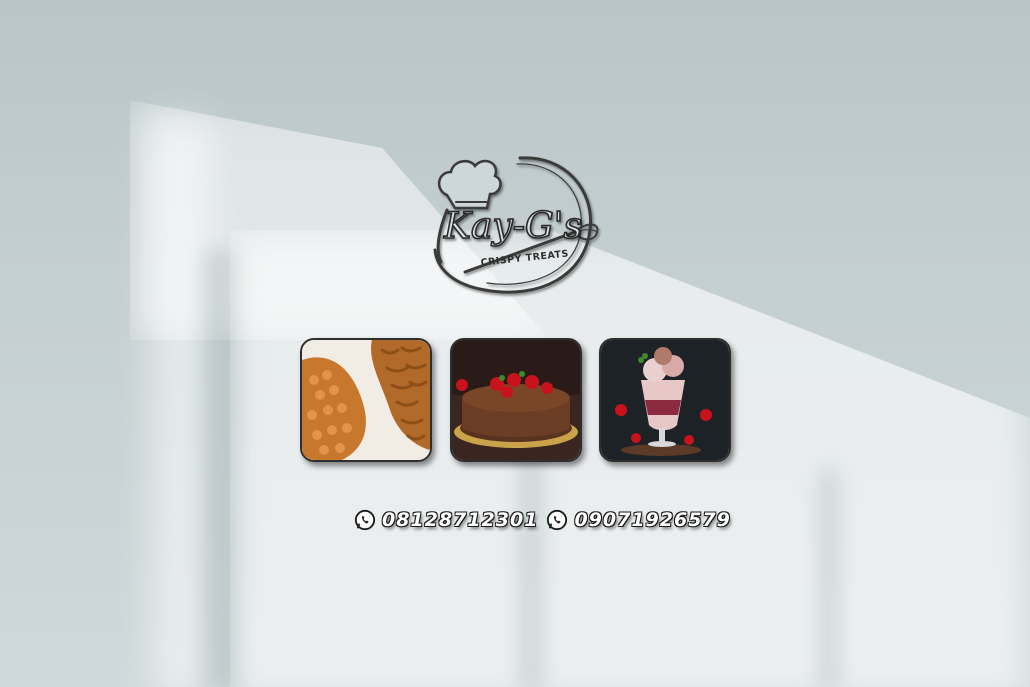 Image resolution: width=1030 pixels, height=687 pixels. I want to click on brand-logo: Kay-G's CRISPY TREATS, so click(515, 227).